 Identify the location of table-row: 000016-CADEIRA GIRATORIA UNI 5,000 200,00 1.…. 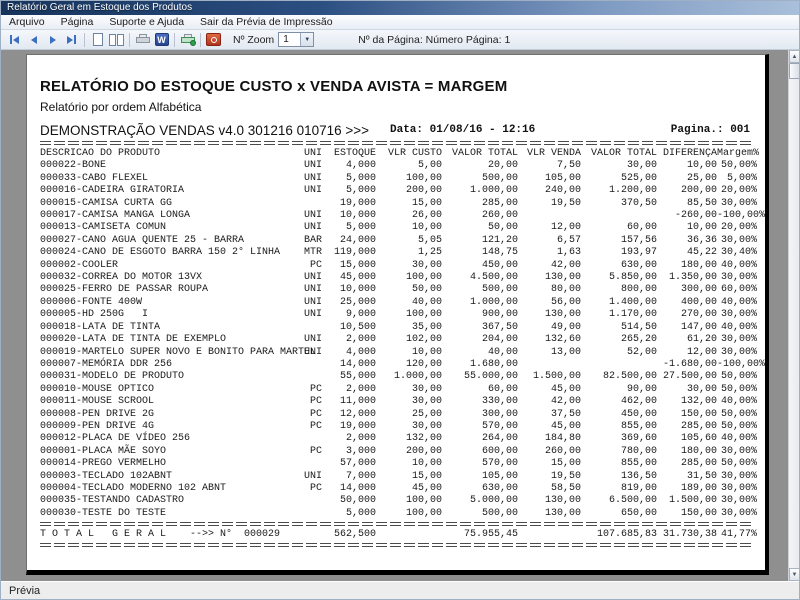
(398, 191).